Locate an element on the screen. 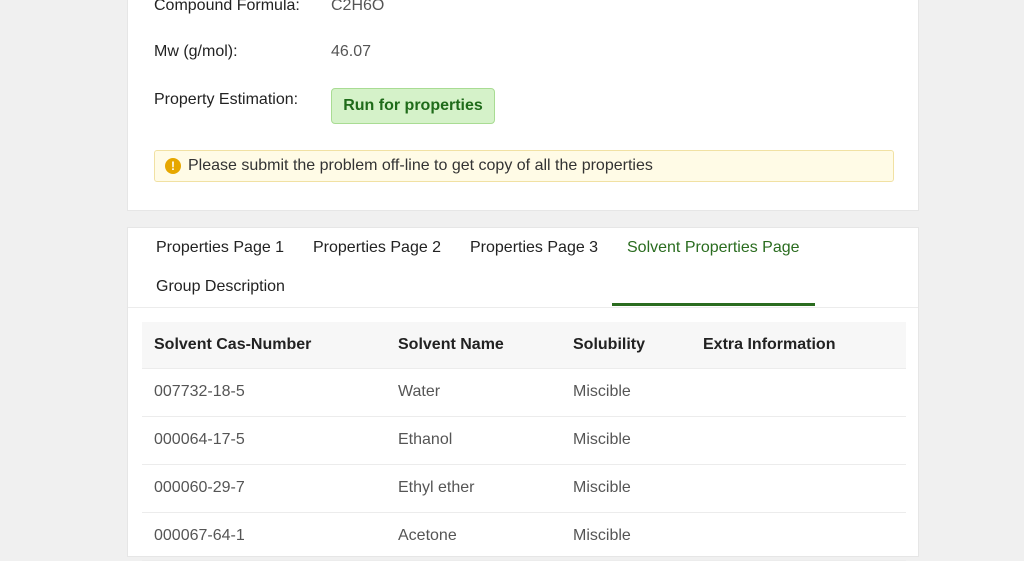 This screenshot has width=1024, height=561. header-solvent-name: Solvent Name is located at coordinates (473, 345).